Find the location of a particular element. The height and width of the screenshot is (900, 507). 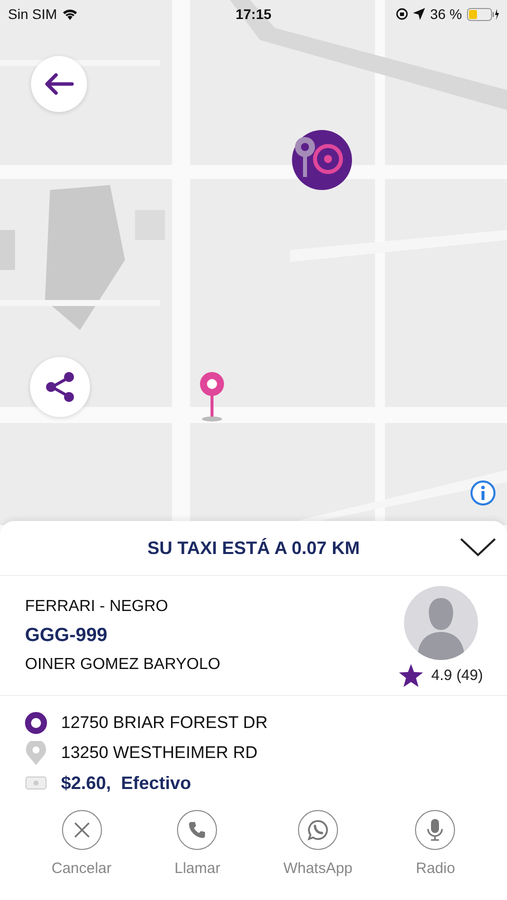

fare-and-payment: $2.60, Efectivo is located at coordinates (126, 783).